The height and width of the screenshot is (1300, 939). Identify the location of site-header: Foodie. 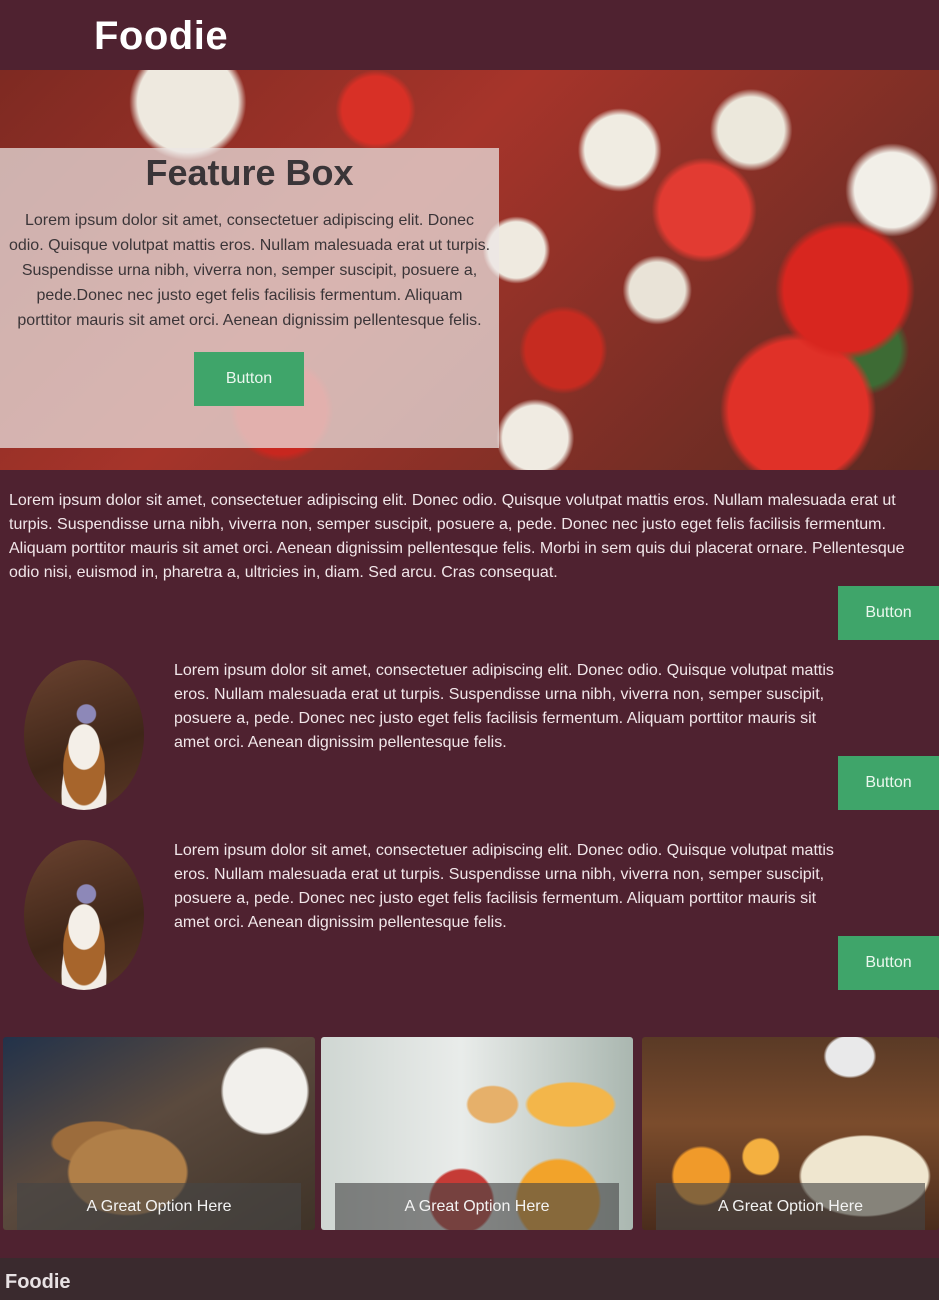
(469, 35).